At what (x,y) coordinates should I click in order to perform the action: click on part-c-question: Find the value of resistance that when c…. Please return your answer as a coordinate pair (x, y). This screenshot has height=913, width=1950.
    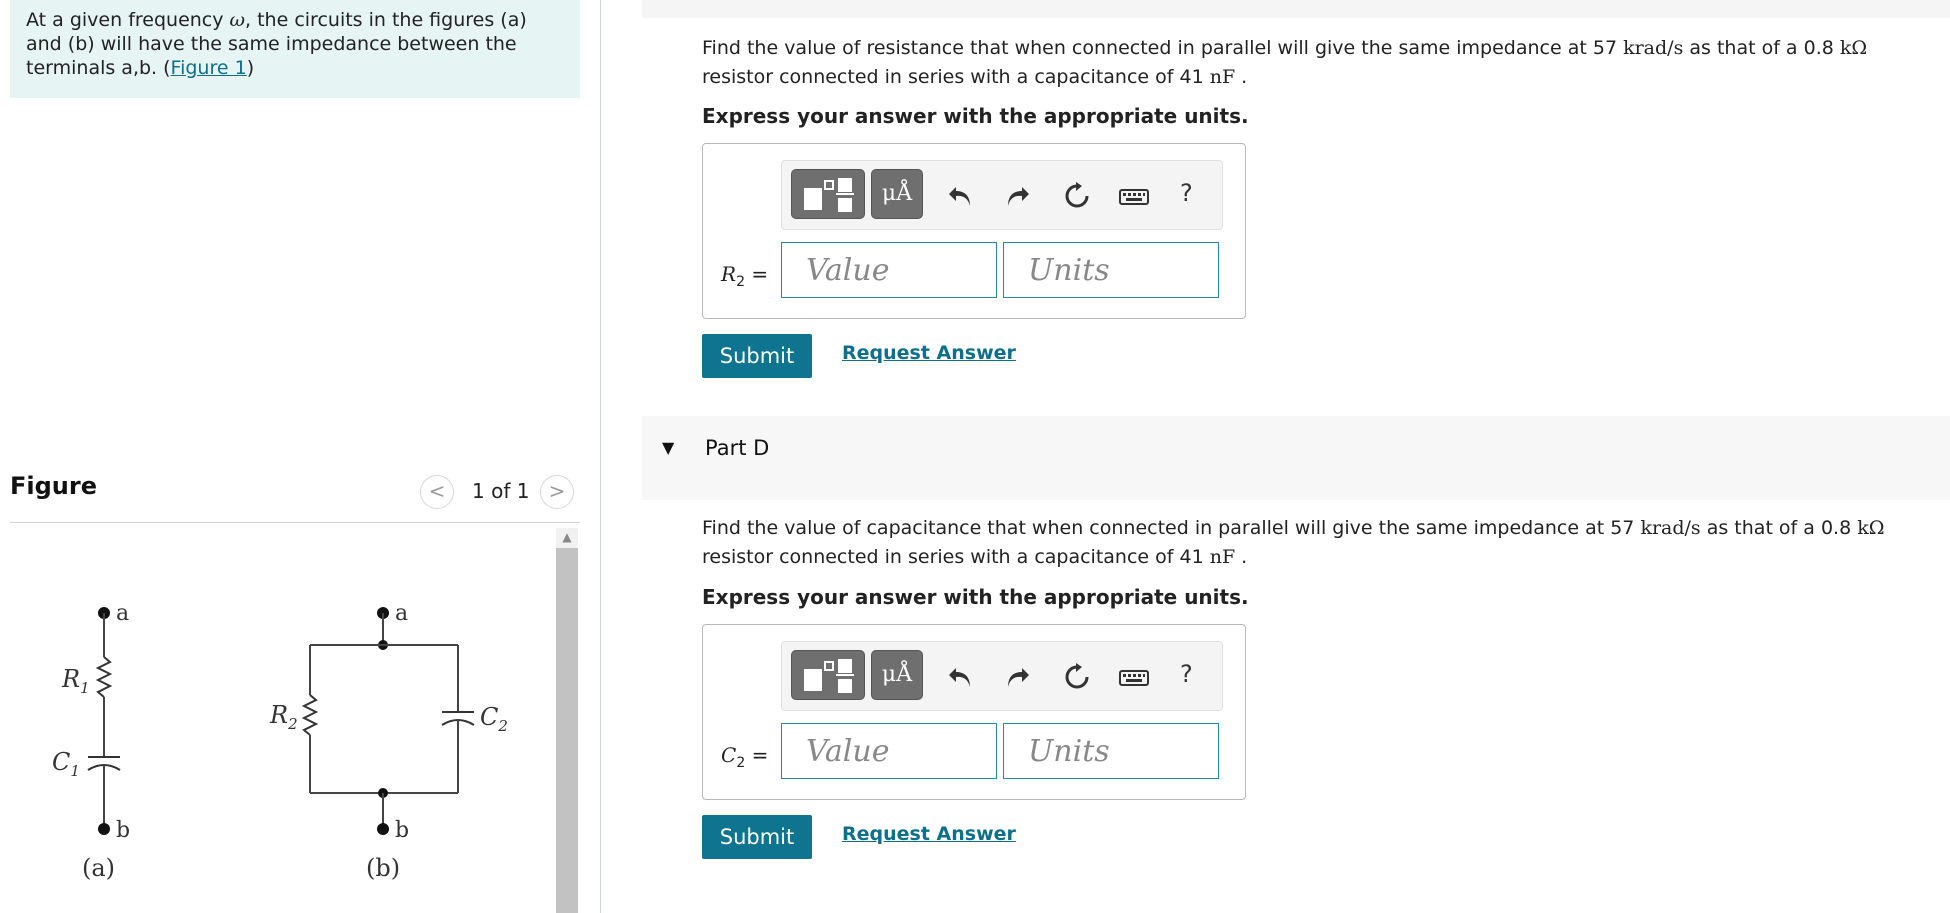
    Looking at the image, I should click on (1285, 62).